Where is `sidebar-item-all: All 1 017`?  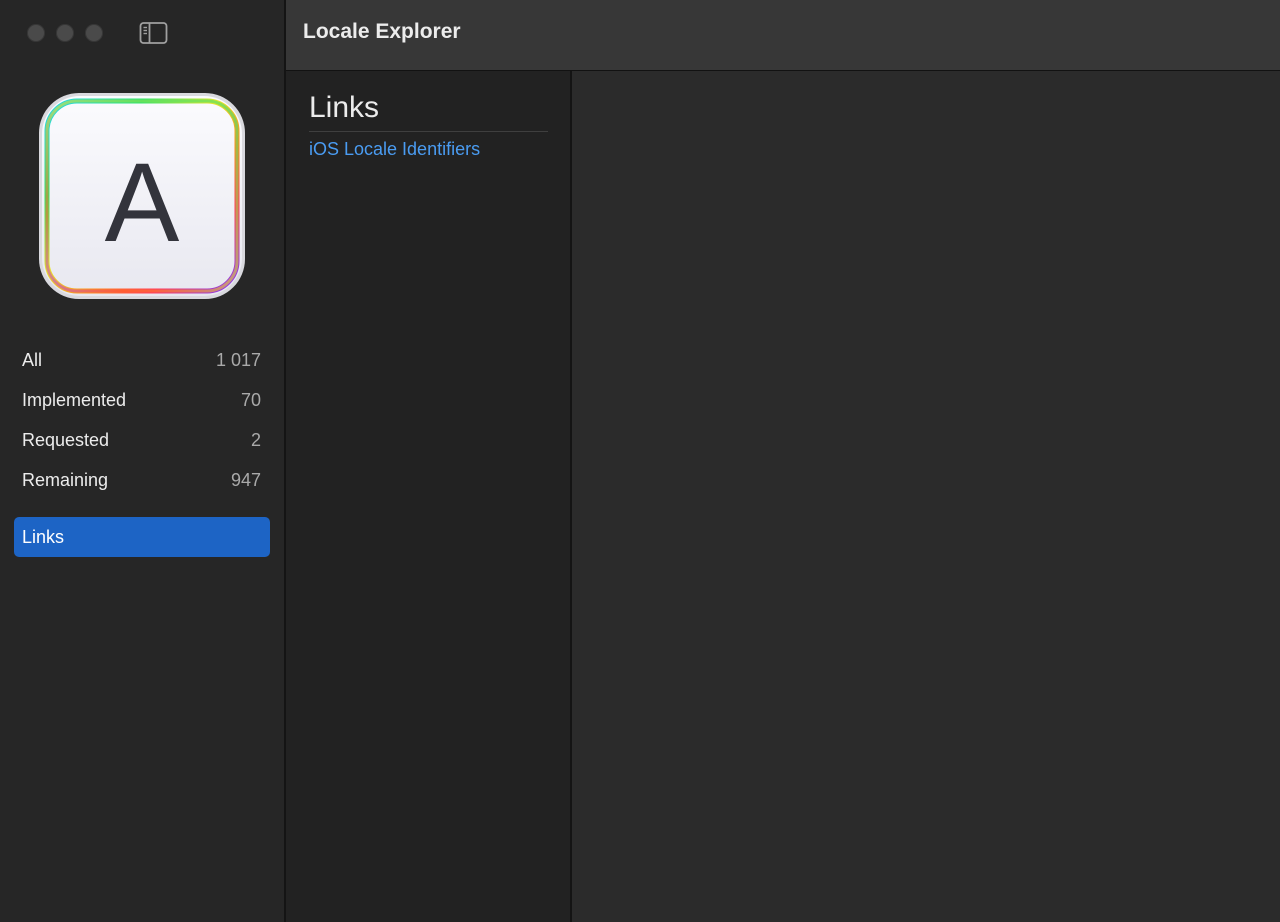 sidebar-item-all: All 1 017 is located at coordinates (142, 360).